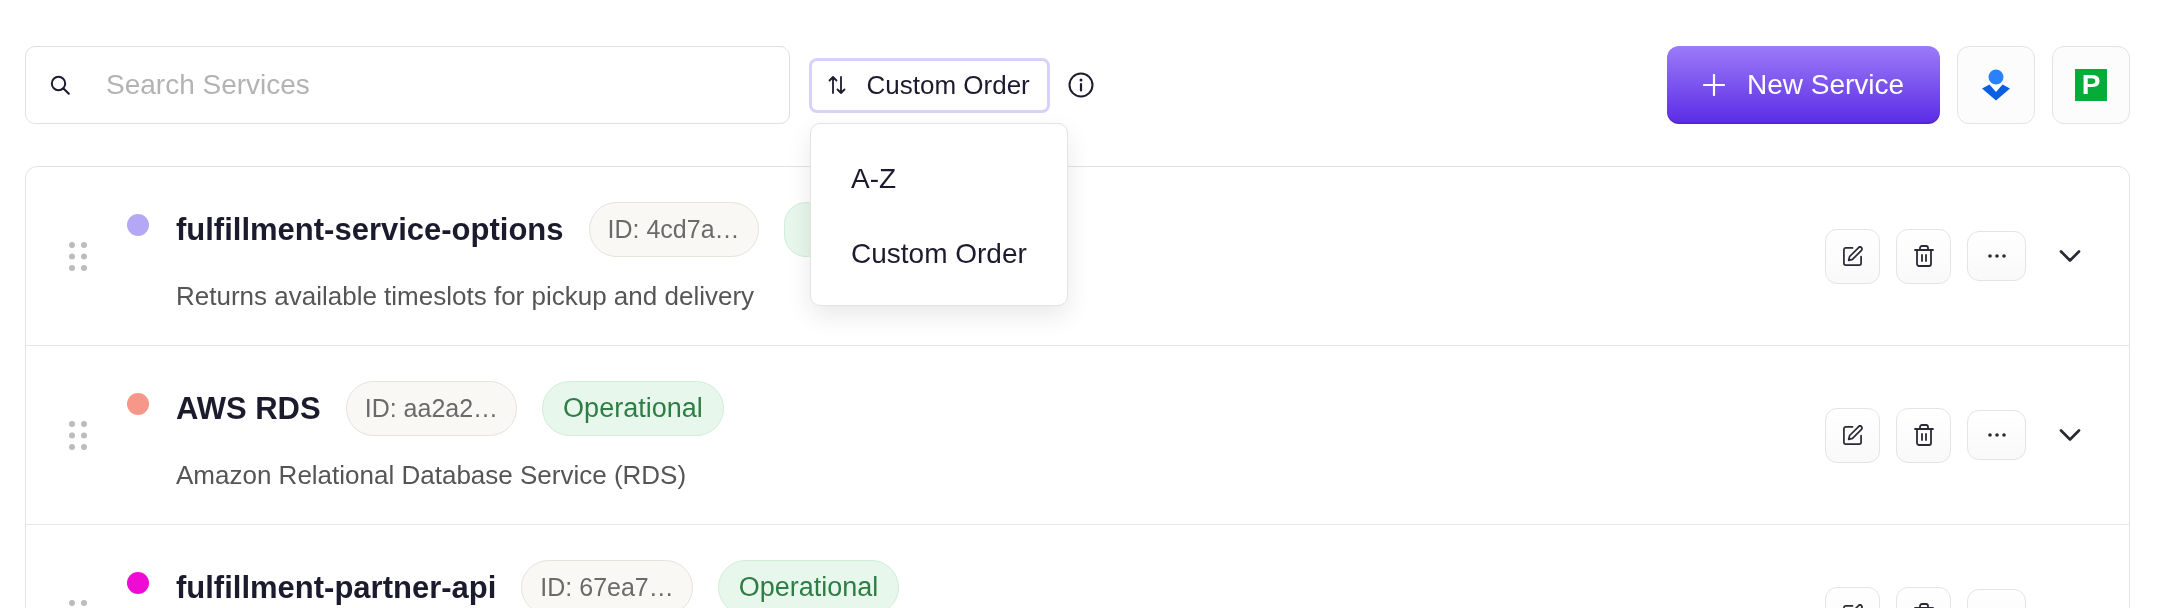 The width and height of the screenshot is (2172, 608). Describe the element at coordinates (939, 179) in the screenshot. I see `menu-item: A-Z` at that location.